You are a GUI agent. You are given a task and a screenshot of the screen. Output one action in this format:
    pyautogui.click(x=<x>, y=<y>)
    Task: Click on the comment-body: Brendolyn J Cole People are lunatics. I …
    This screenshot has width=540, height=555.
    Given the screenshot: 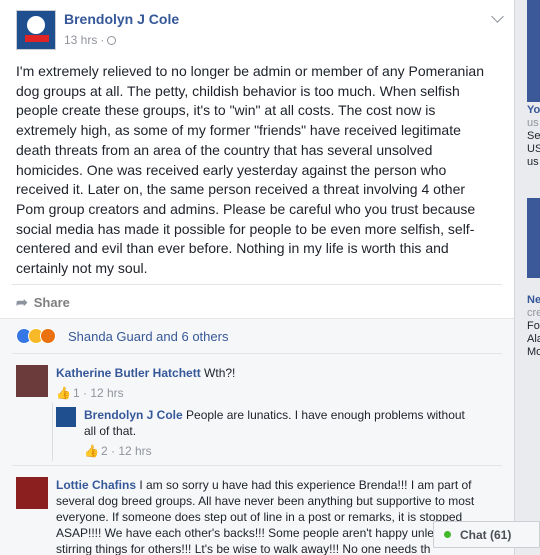 What is the action you would take?
    pyautogui.click(x=280, y=433)
    